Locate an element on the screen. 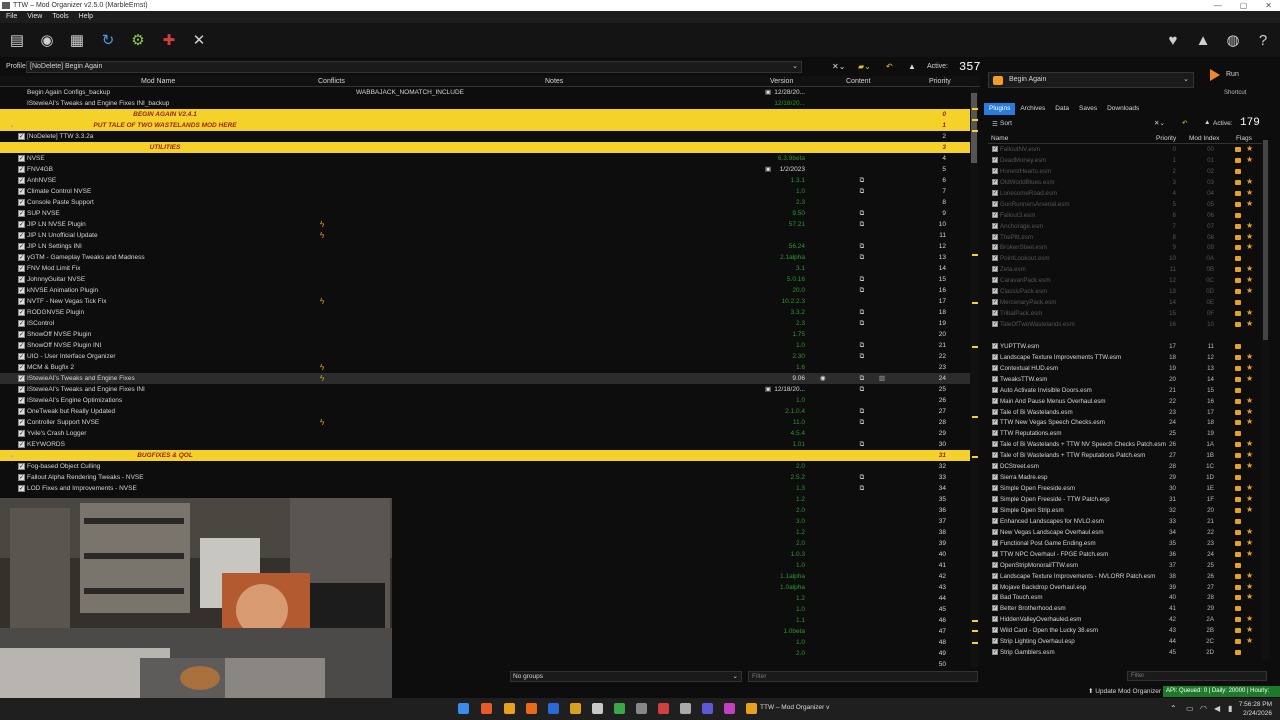 The width and height of the screenshot is (1280, 720). mod-row: ✓ MCM & Bugfix 2 ϟ 1.6 23 is located at coordinates (485, 367).